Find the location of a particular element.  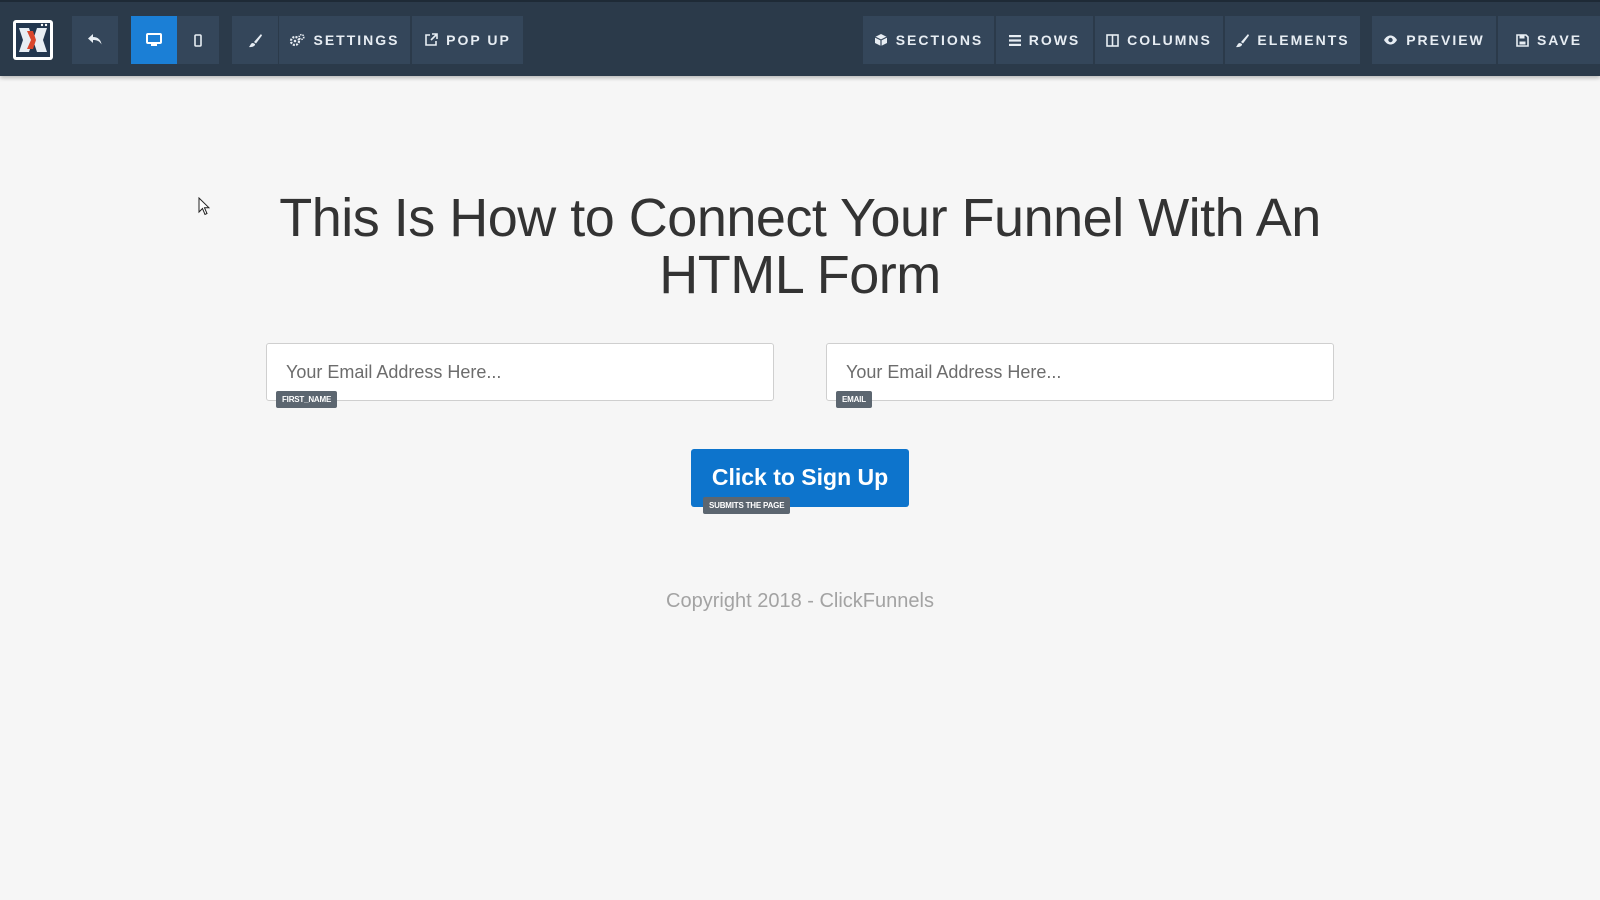

eye-icon is located at coordinates (1390, 40).